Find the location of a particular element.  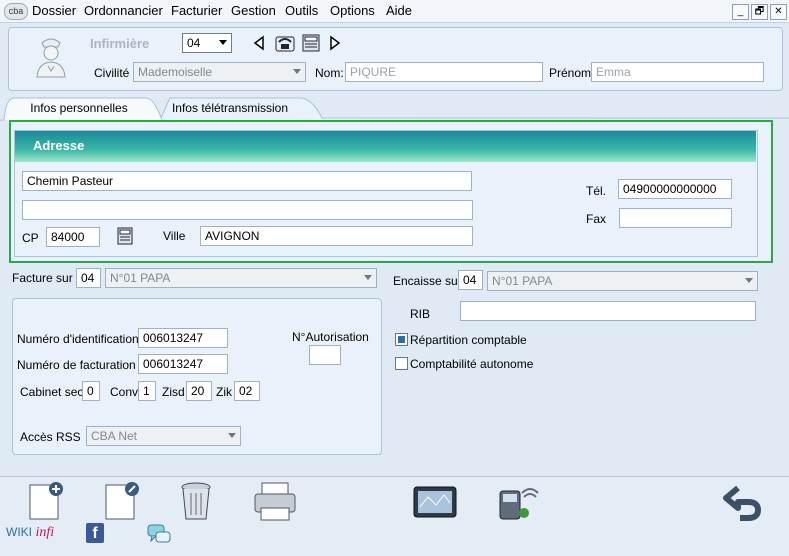

cabinet-label: Cabinet sec. is located at coordinates (53, 392).